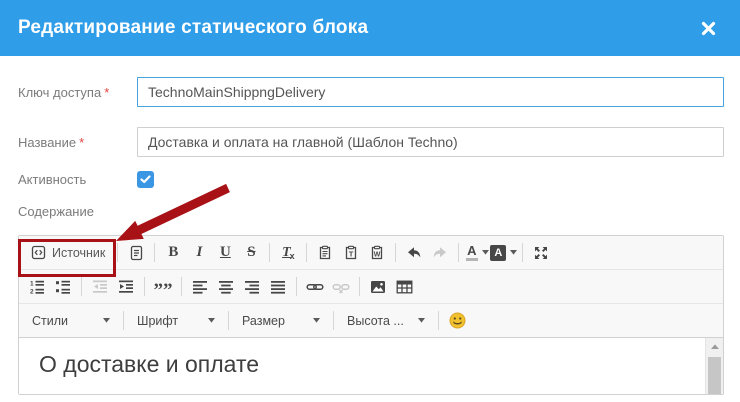  I want to click on table-icon, so click(404, 286).